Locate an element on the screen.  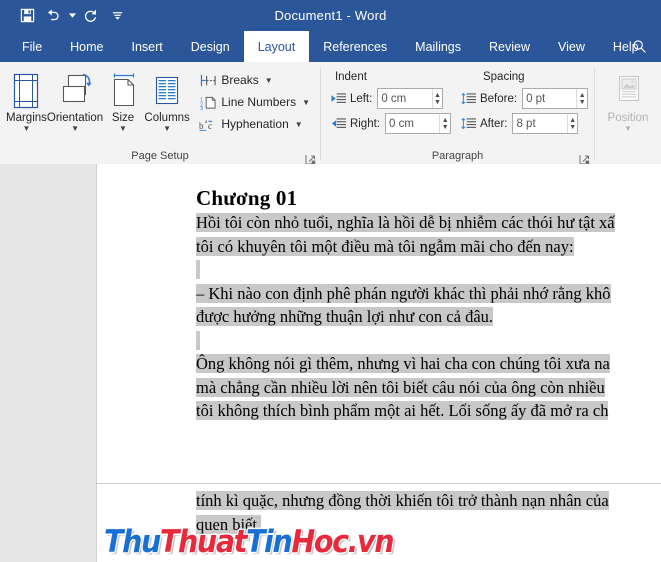
spacing-after-icon is located at coordinates (469, 124).